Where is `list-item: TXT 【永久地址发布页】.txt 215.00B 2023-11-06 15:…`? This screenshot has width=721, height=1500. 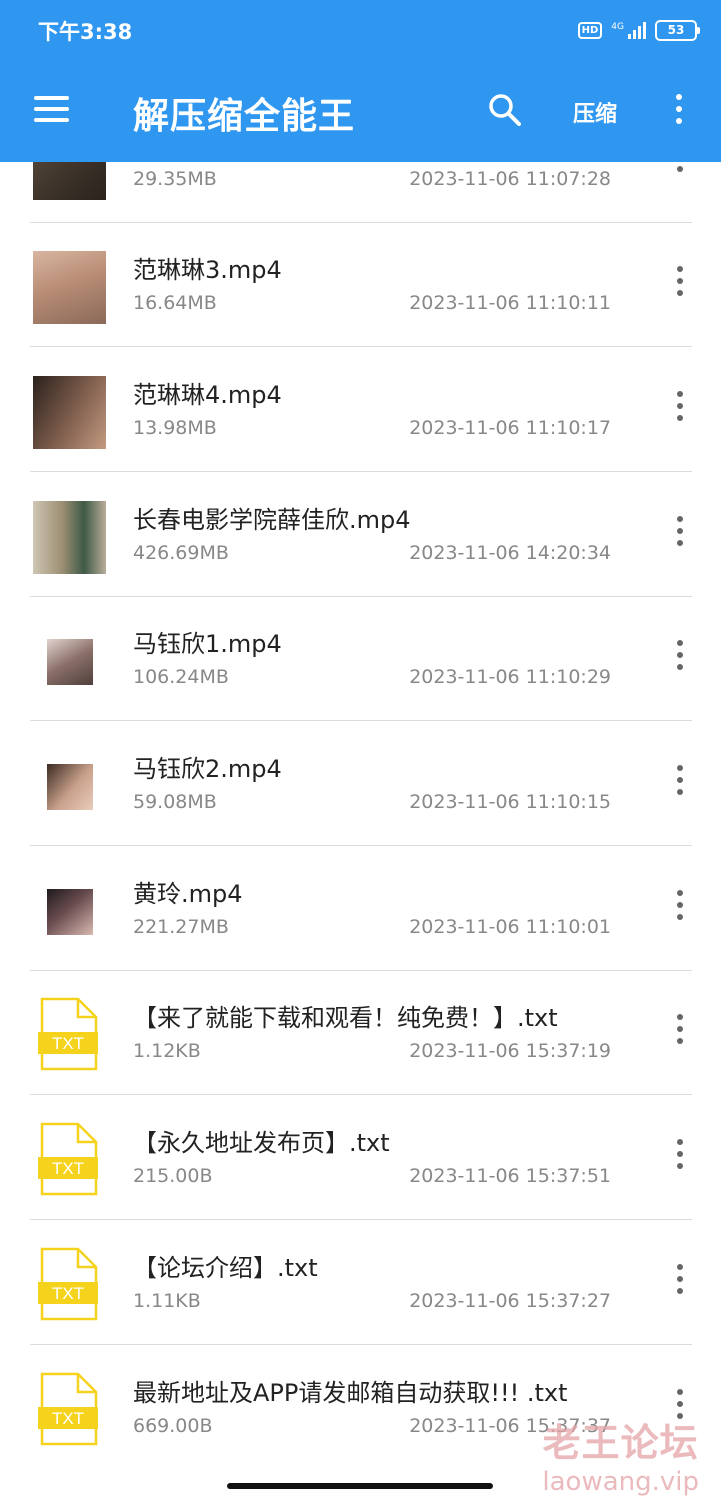
list-item: TXT 【永久地址发布页】.txt 215.00B 2023-11-06 15:… is located at coordinates (360, 1158).